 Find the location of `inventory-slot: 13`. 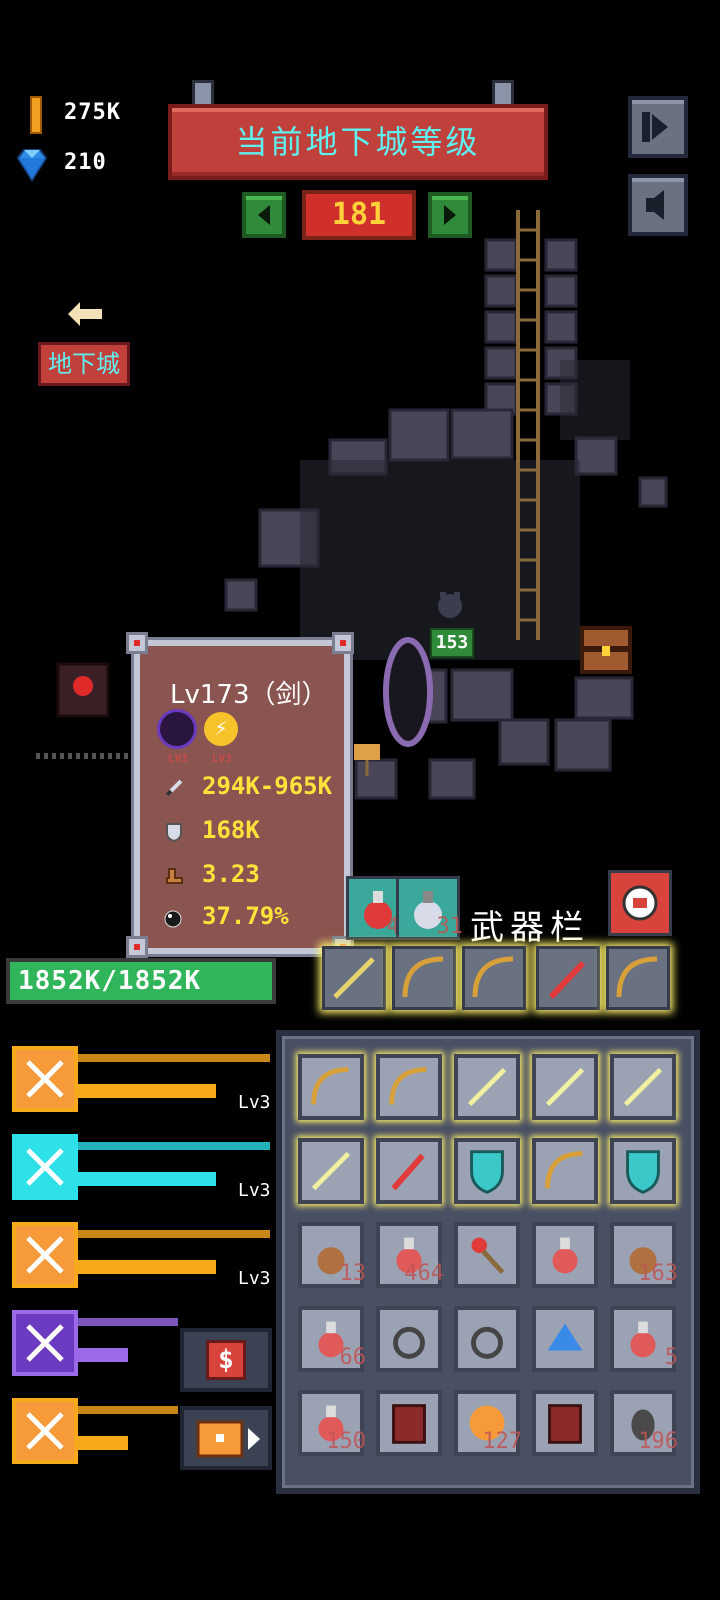

inventory-slot: 13 is located at coordinates (332, 1255).